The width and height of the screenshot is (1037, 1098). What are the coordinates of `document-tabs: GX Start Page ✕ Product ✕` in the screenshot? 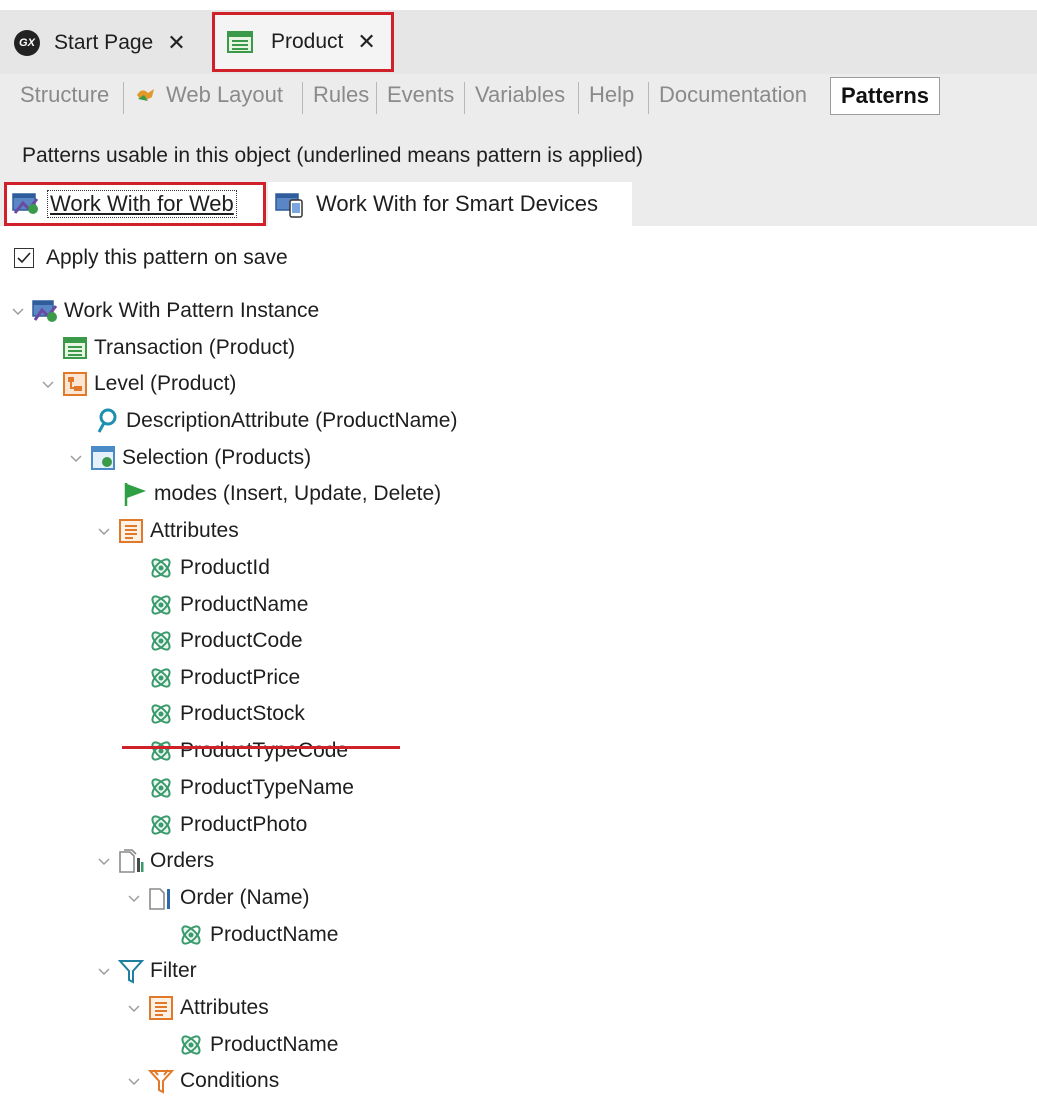 It's located at (518, 37).